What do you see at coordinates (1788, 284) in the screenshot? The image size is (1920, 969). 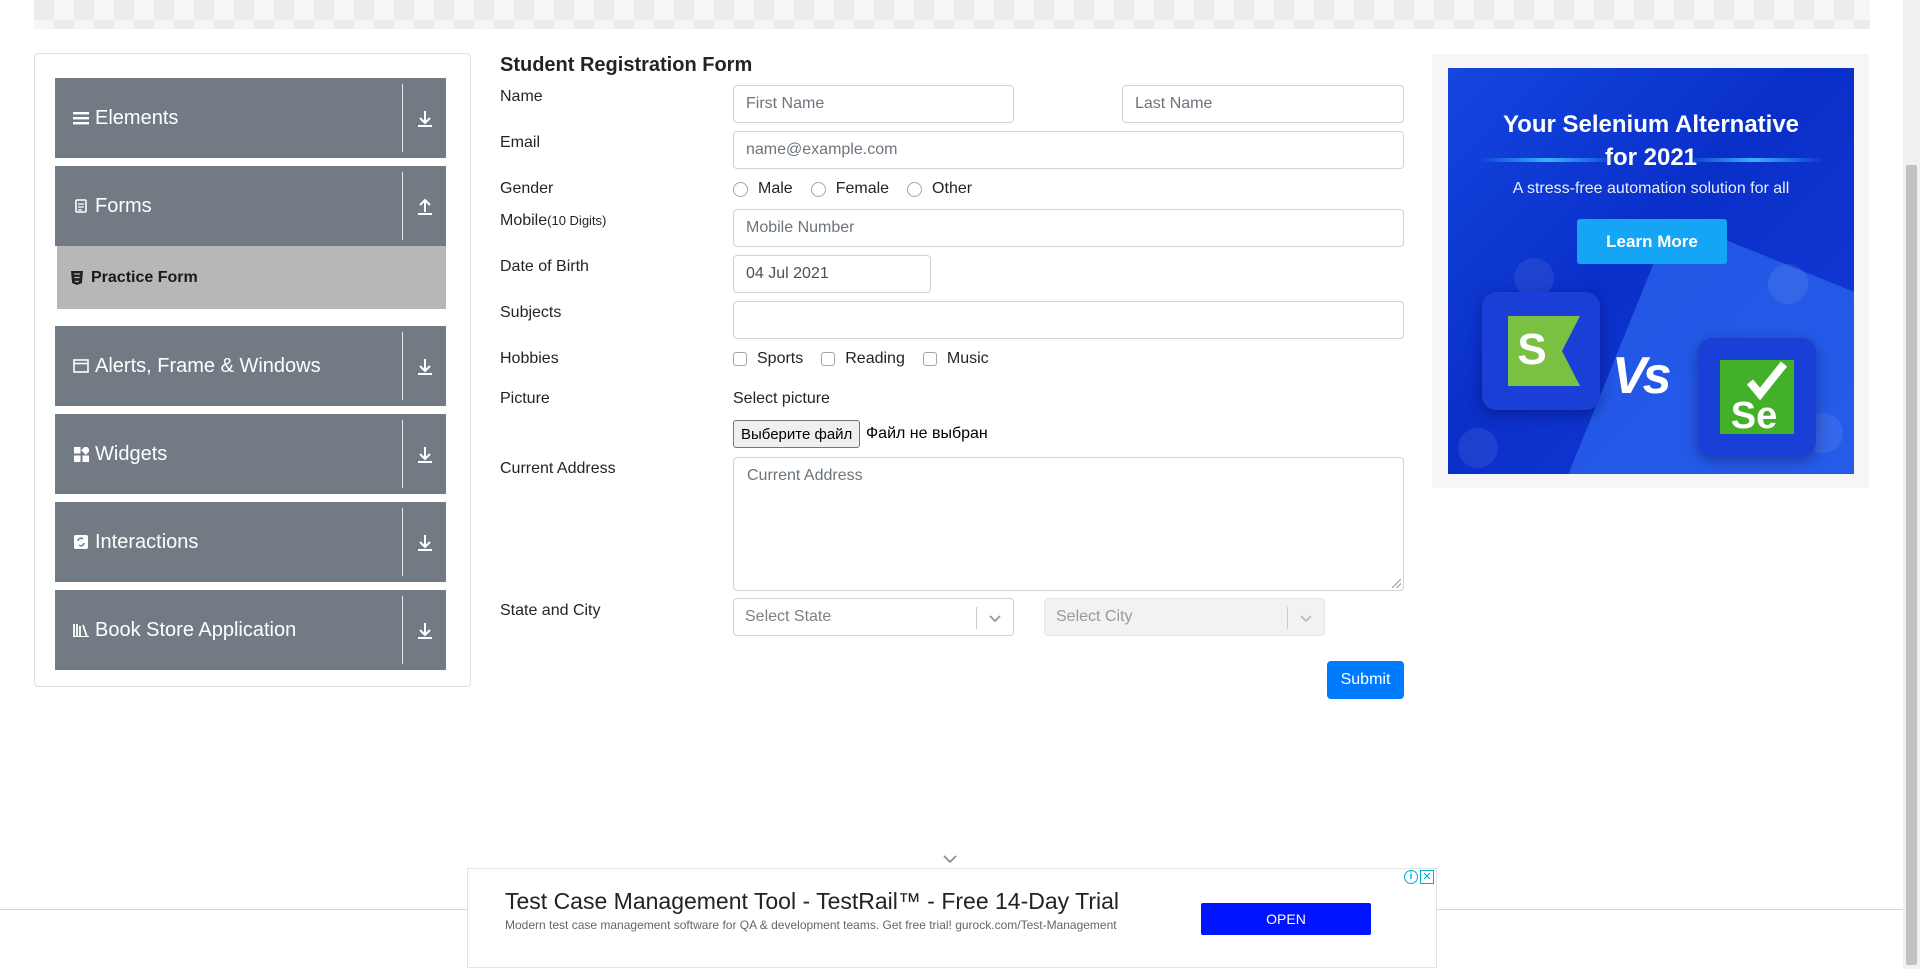 I see `code-icon` at bounding box center [1788, 284].